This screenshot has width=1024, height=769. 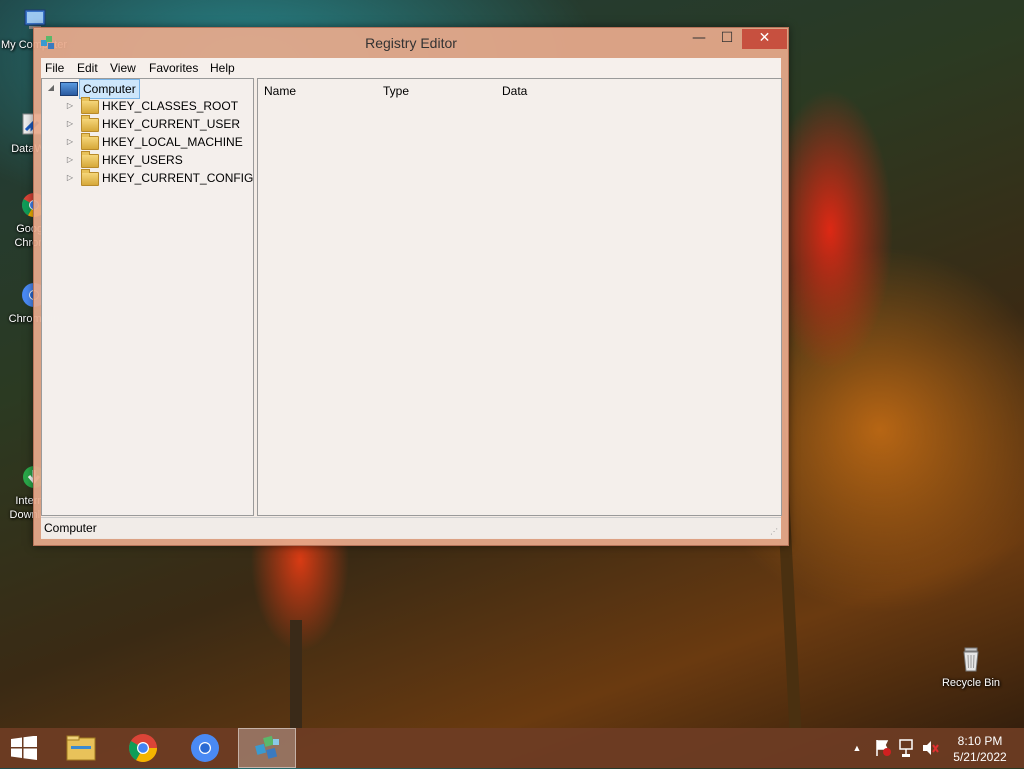 I want to click on file-explorer-icon, so click(x=81, y=748).